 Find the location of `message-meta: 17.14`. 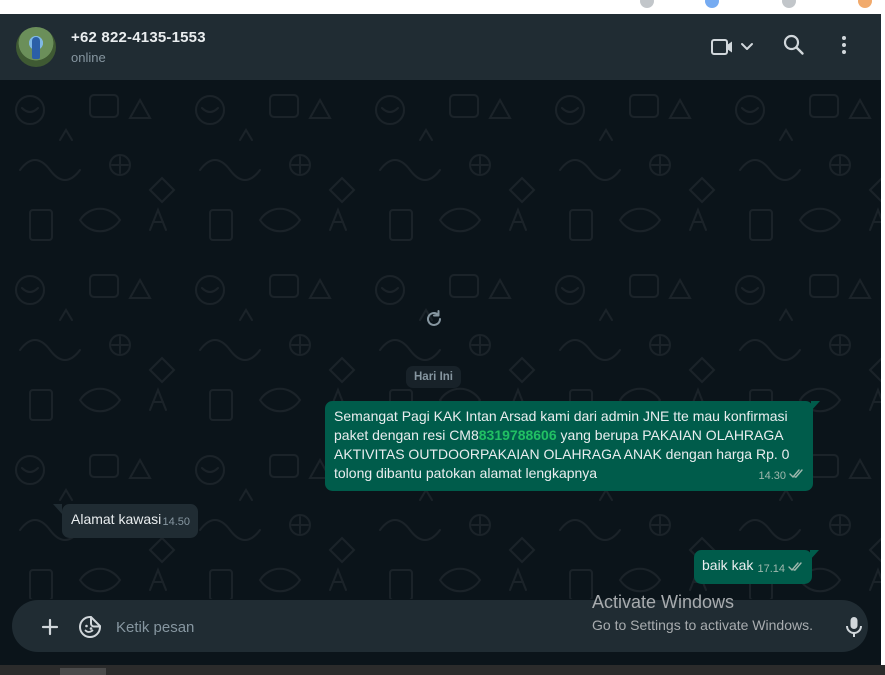

message-meta: 17.14 is located at coordinates (780, 569).